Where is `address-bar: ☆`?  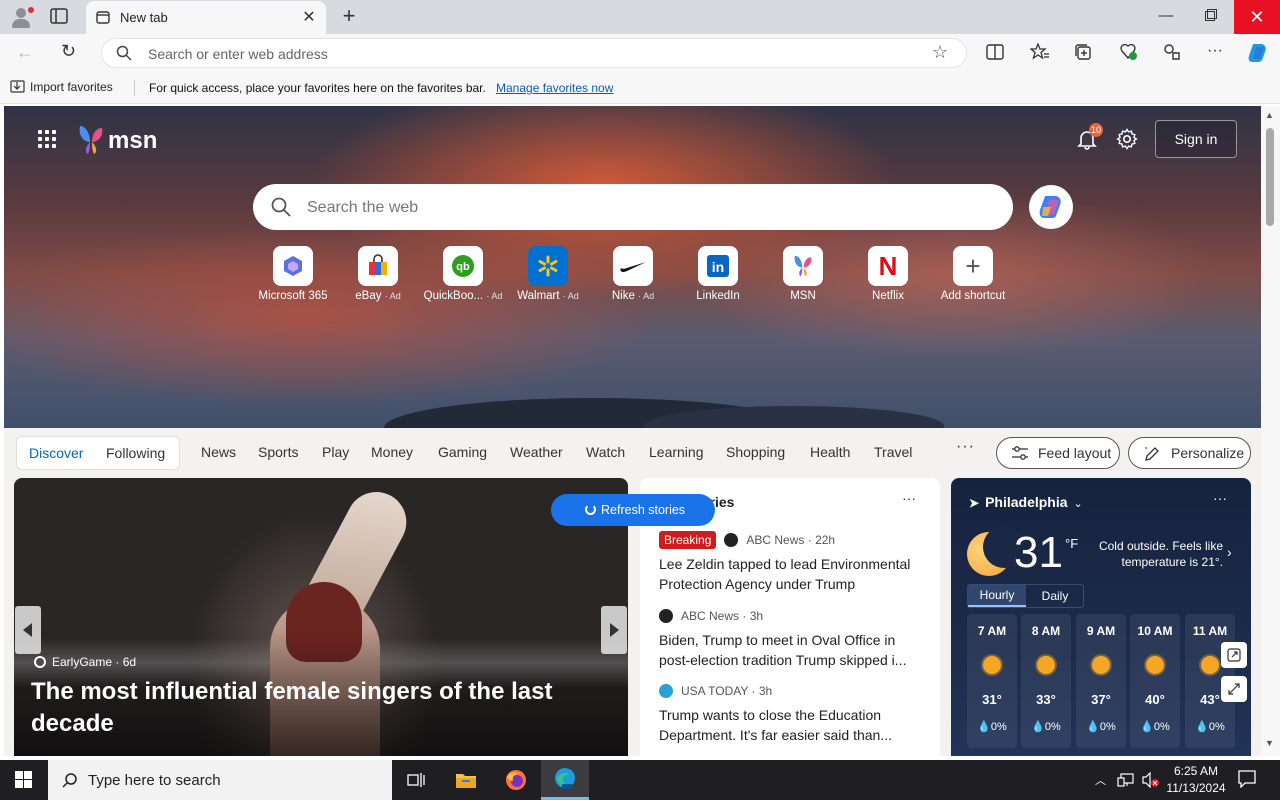 address-bar: ☆ is located at coordinates (534, 53).